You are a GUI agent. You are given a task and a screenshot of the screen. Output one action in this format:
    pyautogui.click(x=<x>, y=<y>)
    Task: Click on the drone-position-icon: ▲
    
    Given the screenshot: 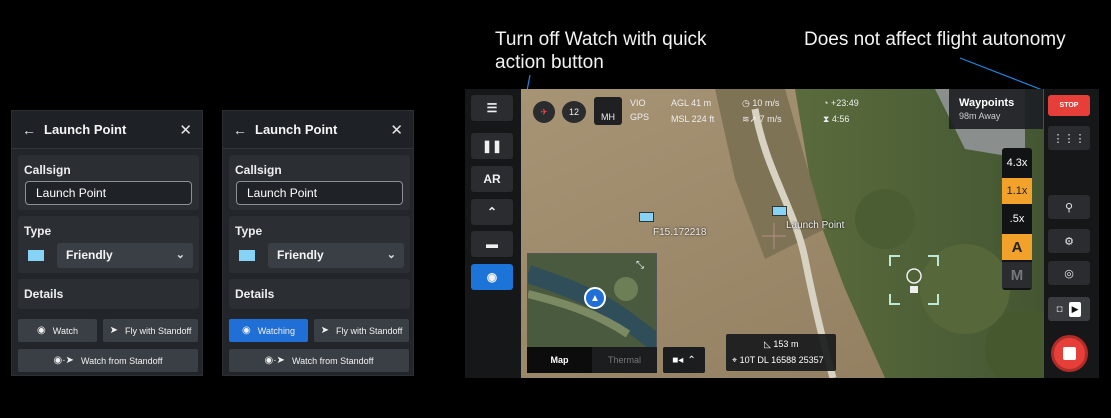 What is the action you would take?
    pyautogui.click(x=595, y=298)
    